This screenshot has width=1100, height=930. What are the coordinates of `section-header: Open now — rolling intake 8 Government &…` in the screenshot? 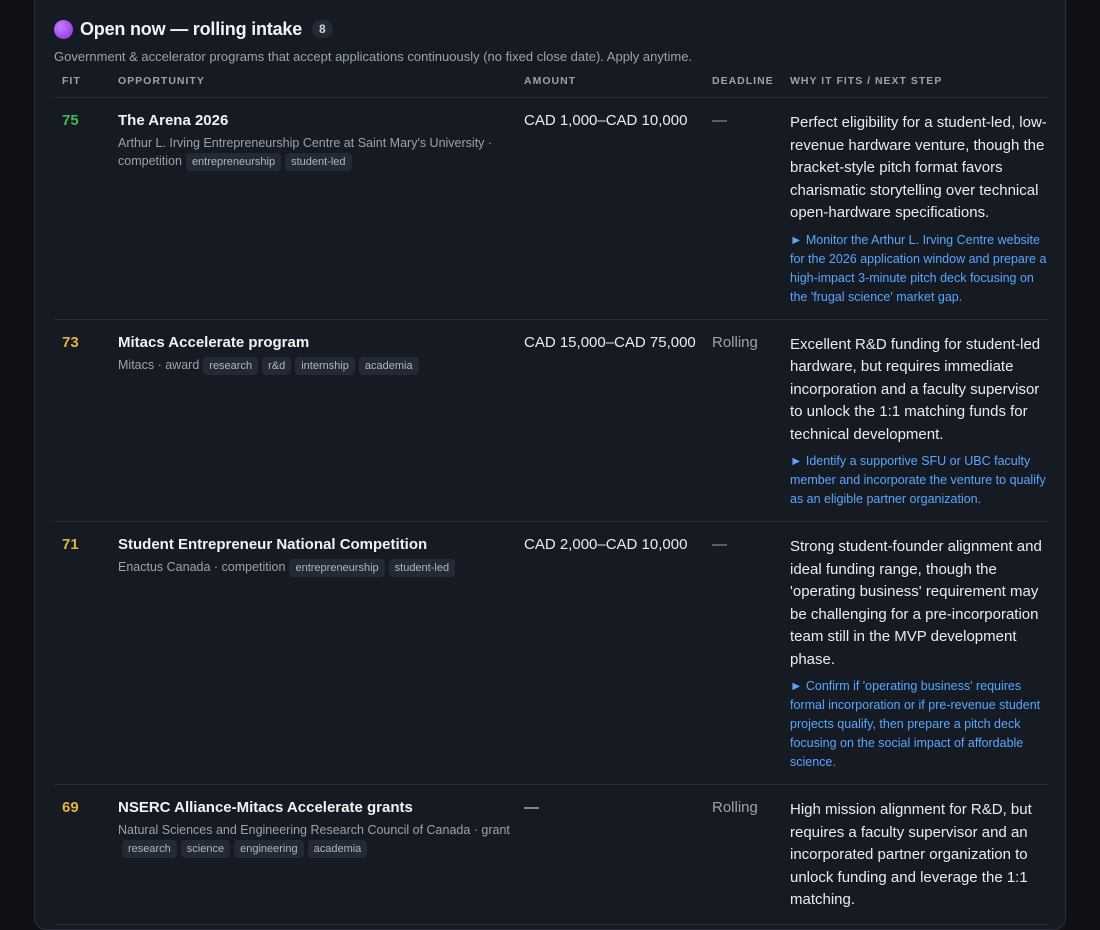 It's located at (550, 41).